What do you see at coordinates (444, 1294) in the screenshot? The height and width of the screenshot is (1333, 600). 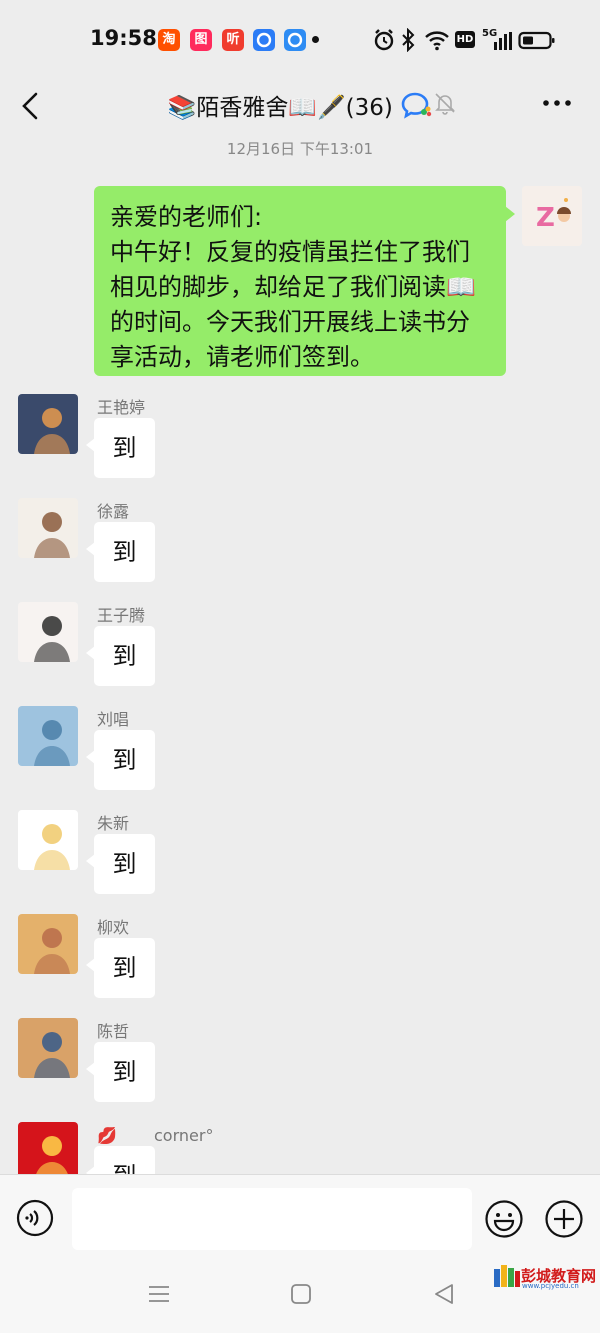 I see `back-nav-icon` at bounding box center [444, 1294].